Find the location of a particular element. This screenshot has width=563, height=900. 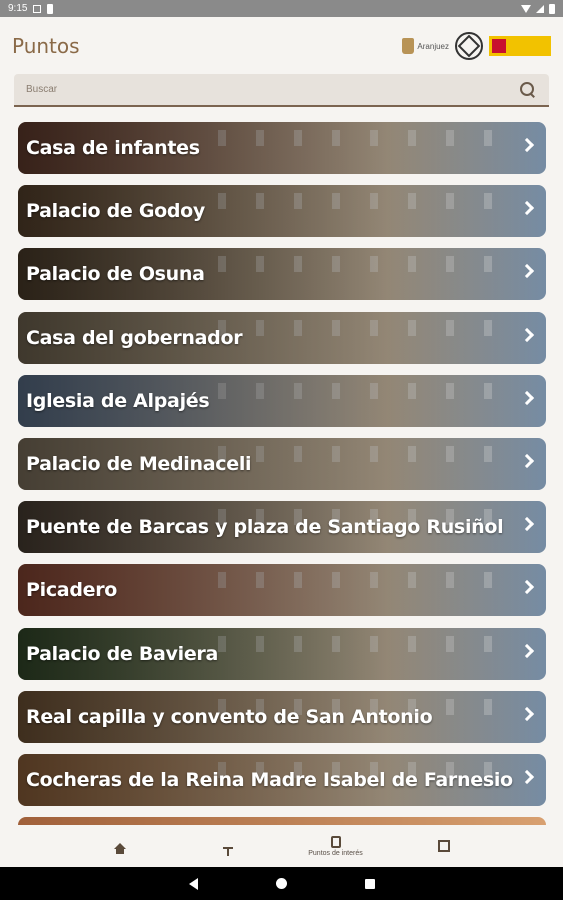

point-card: Picadero is located at coordinates (282, 590).